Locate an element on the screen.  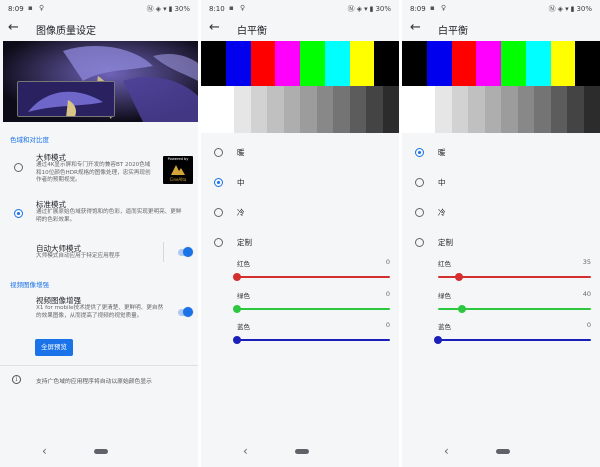
video-enhance-toggle is located at coordinates (185, 312).